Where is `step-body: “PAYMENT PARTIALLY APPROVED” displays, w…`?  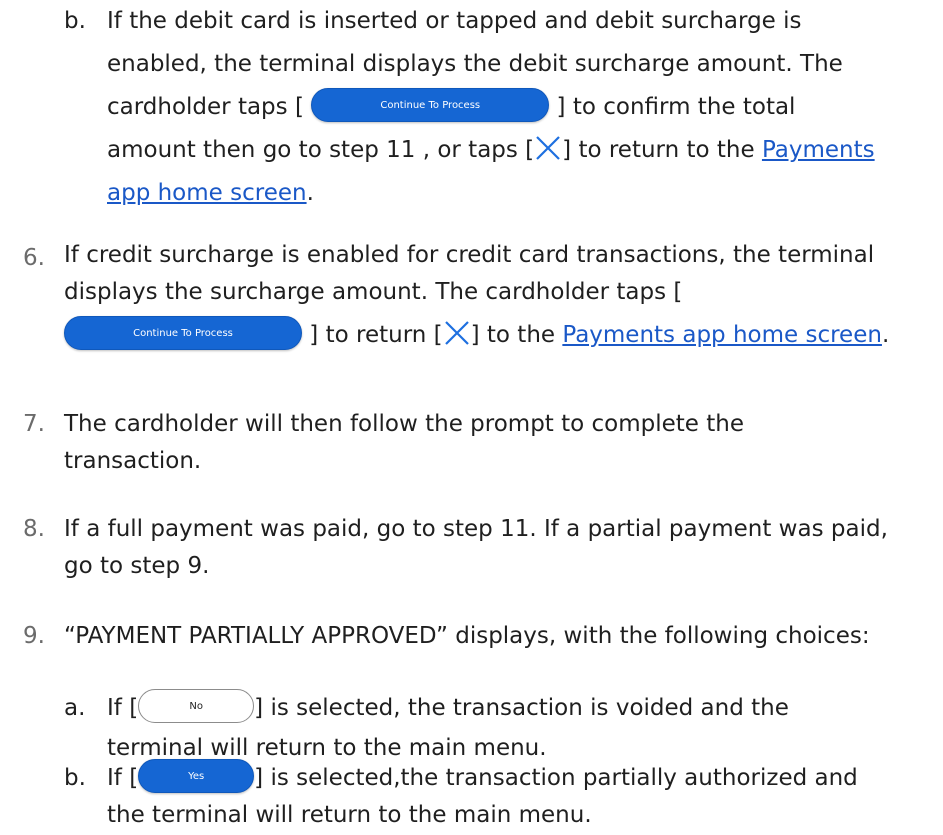 step-body: “PAYMENT PARTIALLY APPROVED” displays, w… is located at coordinates (503, 636).